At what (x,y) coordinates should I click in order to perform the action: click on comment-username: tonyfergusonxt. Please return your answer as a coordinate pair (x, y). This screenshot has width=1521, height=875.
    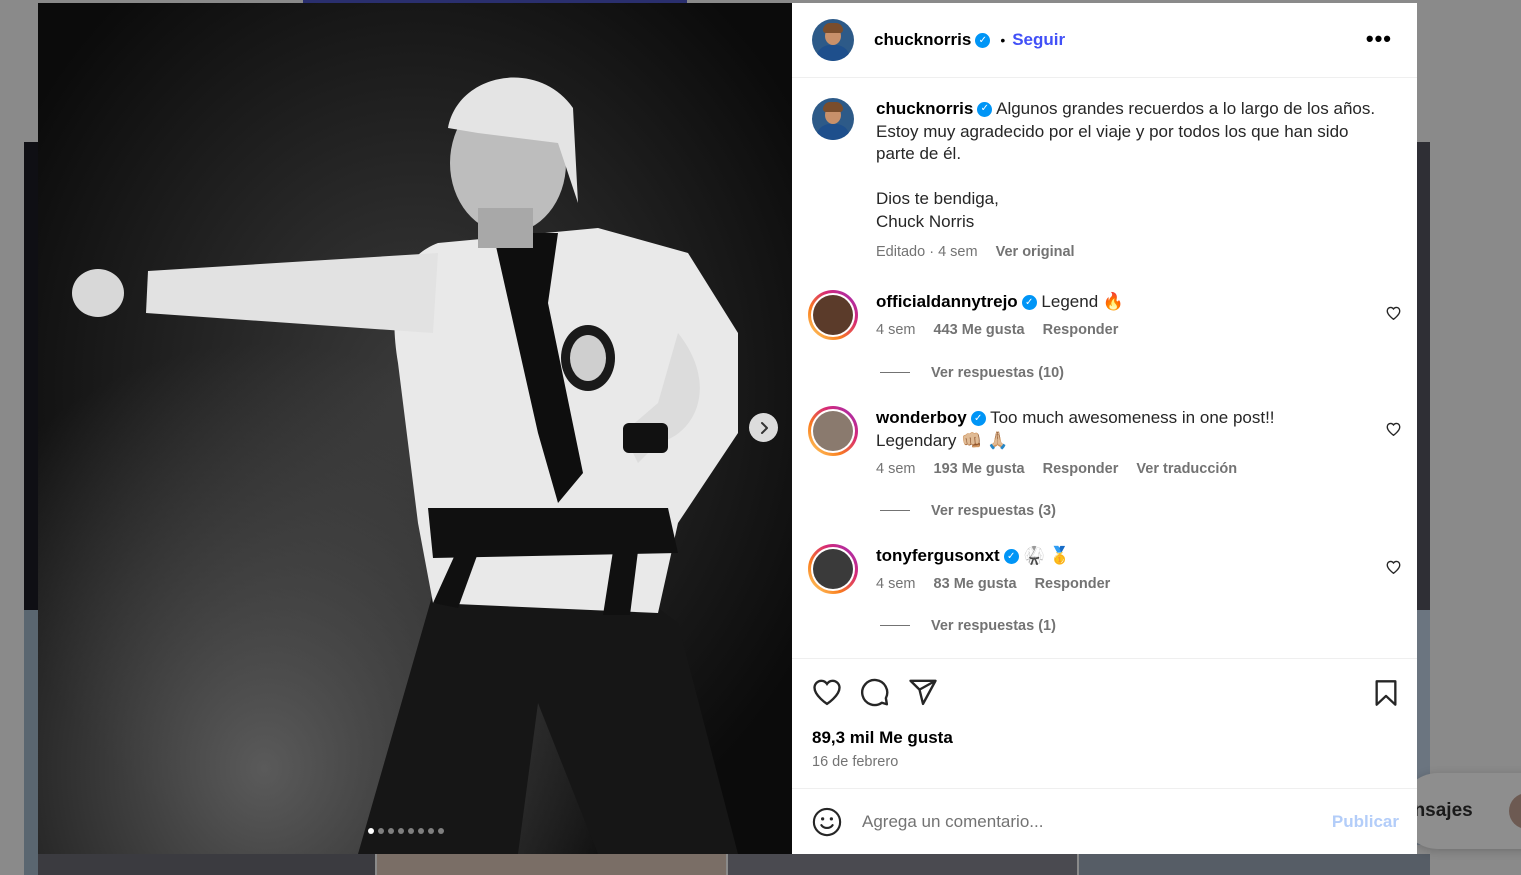
    Looking at the image, I should click on (938, 555).